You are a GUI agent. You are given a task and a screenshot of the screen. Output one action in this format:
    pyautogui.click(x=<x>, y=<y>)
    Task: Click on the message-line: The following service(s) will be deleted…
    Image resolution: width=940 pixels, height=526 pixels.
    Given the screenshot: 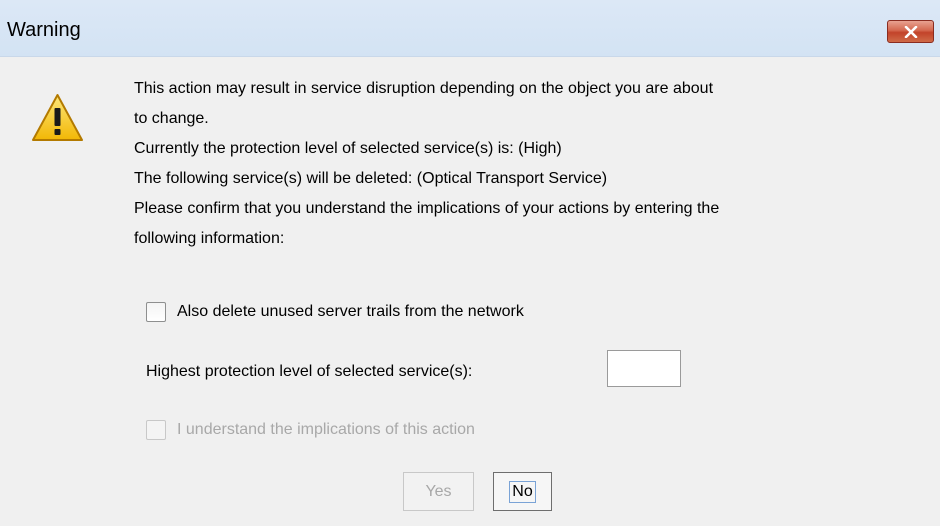 What is the action you would take?
    pyautogui.click(x=371, y=178)
    